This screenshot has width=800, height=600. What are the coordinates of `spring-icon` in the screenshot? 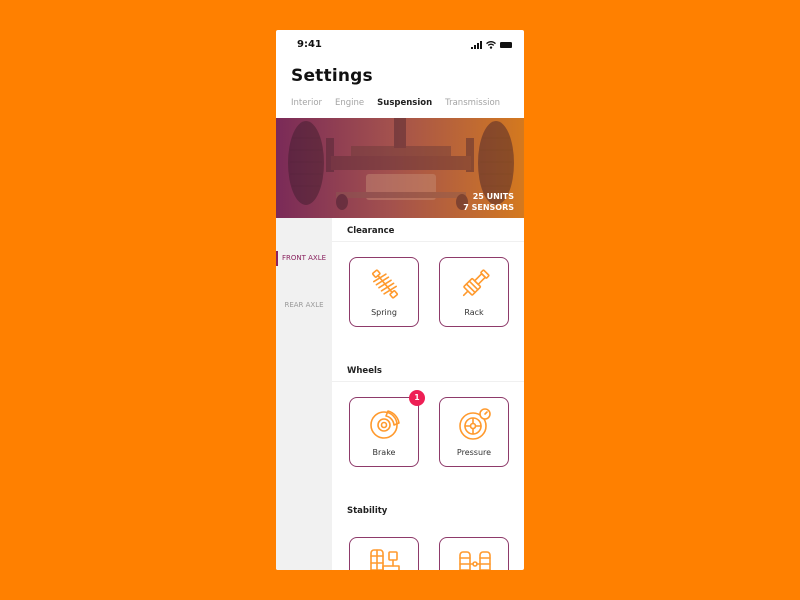 It's located at (385, 284).